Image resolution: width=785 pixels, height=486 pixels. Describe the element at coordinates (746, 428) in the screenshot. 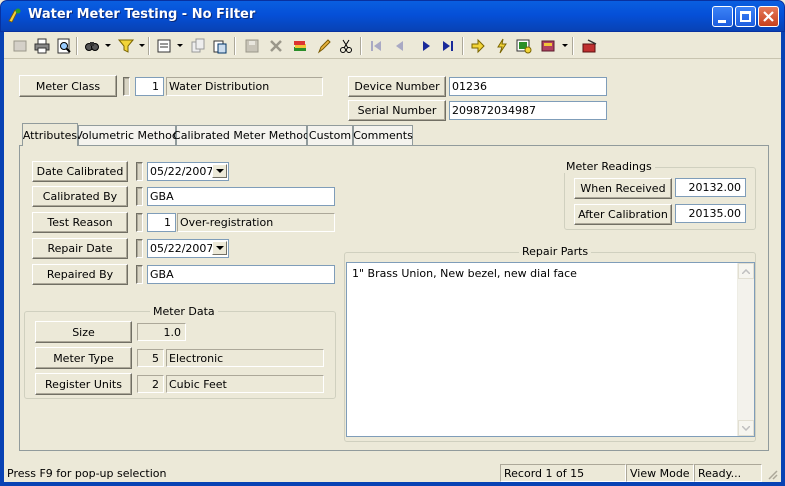

I see `scroll-down-icon` at that location.